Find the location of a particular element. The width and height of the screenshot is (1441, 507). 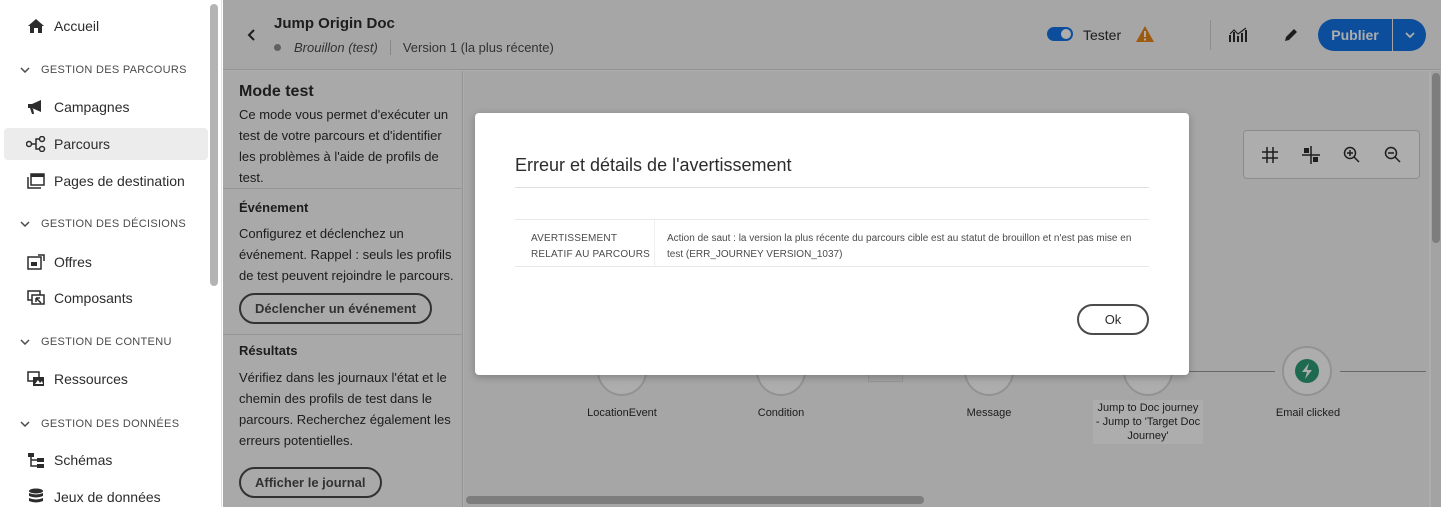

database-icon is located at coordinates (36, 497).